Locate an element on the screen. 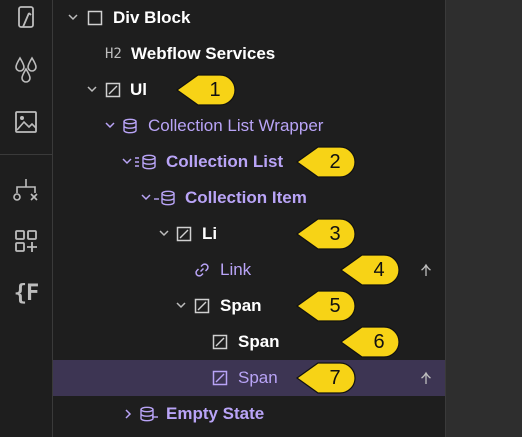 The height and width of the screenshot is (437, 522). tree-row-li: Li is located at coordinates (249, 234).